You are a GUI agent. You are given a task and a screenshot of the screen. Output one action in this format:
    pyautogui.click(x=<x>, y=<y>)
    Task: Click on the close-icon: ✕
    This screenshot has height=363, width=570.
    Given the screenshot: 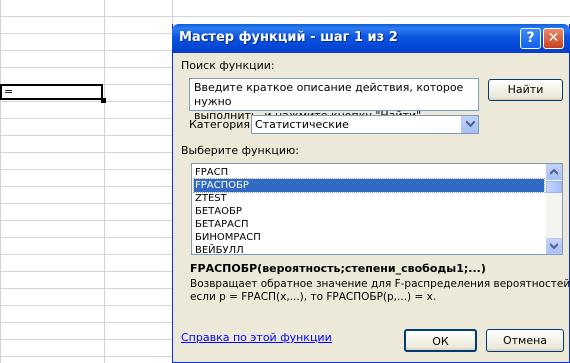 What is the action you would take?
    pyautogui.click(x=553, y=38)
    